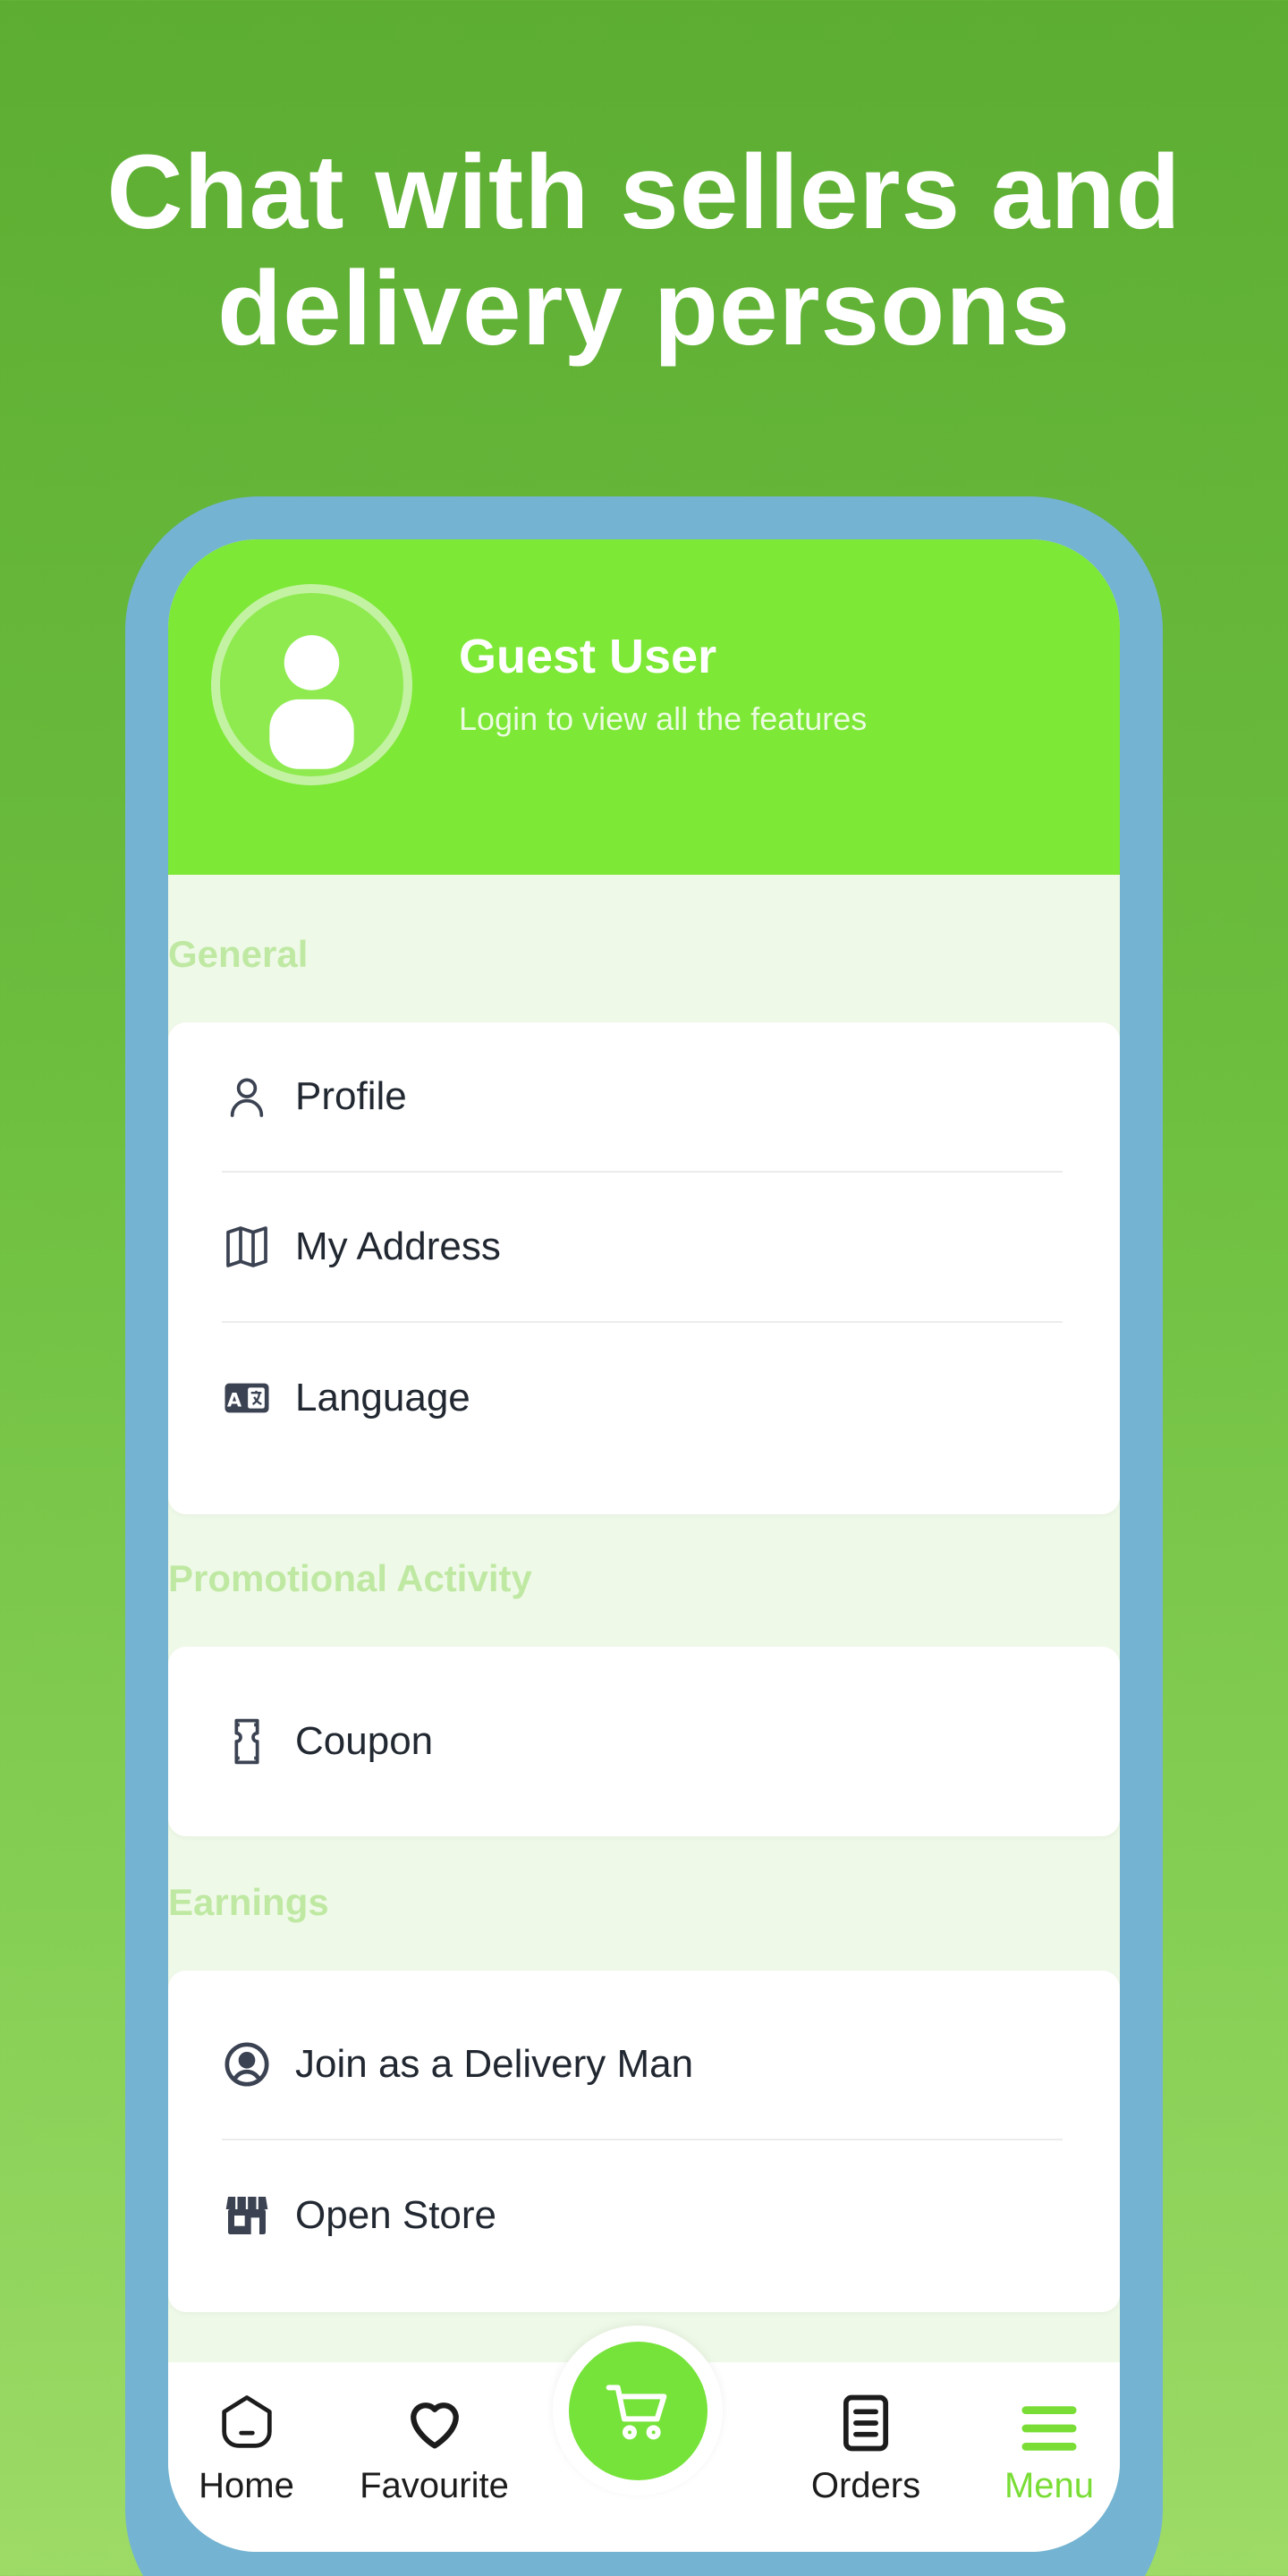  I want to click on nav-home-label: Home, so click(246, 2485).